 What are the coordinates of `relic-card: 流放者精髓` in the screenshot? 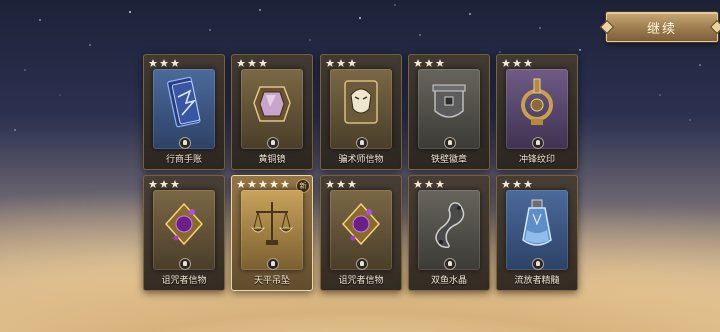 It's located at (537, 233).